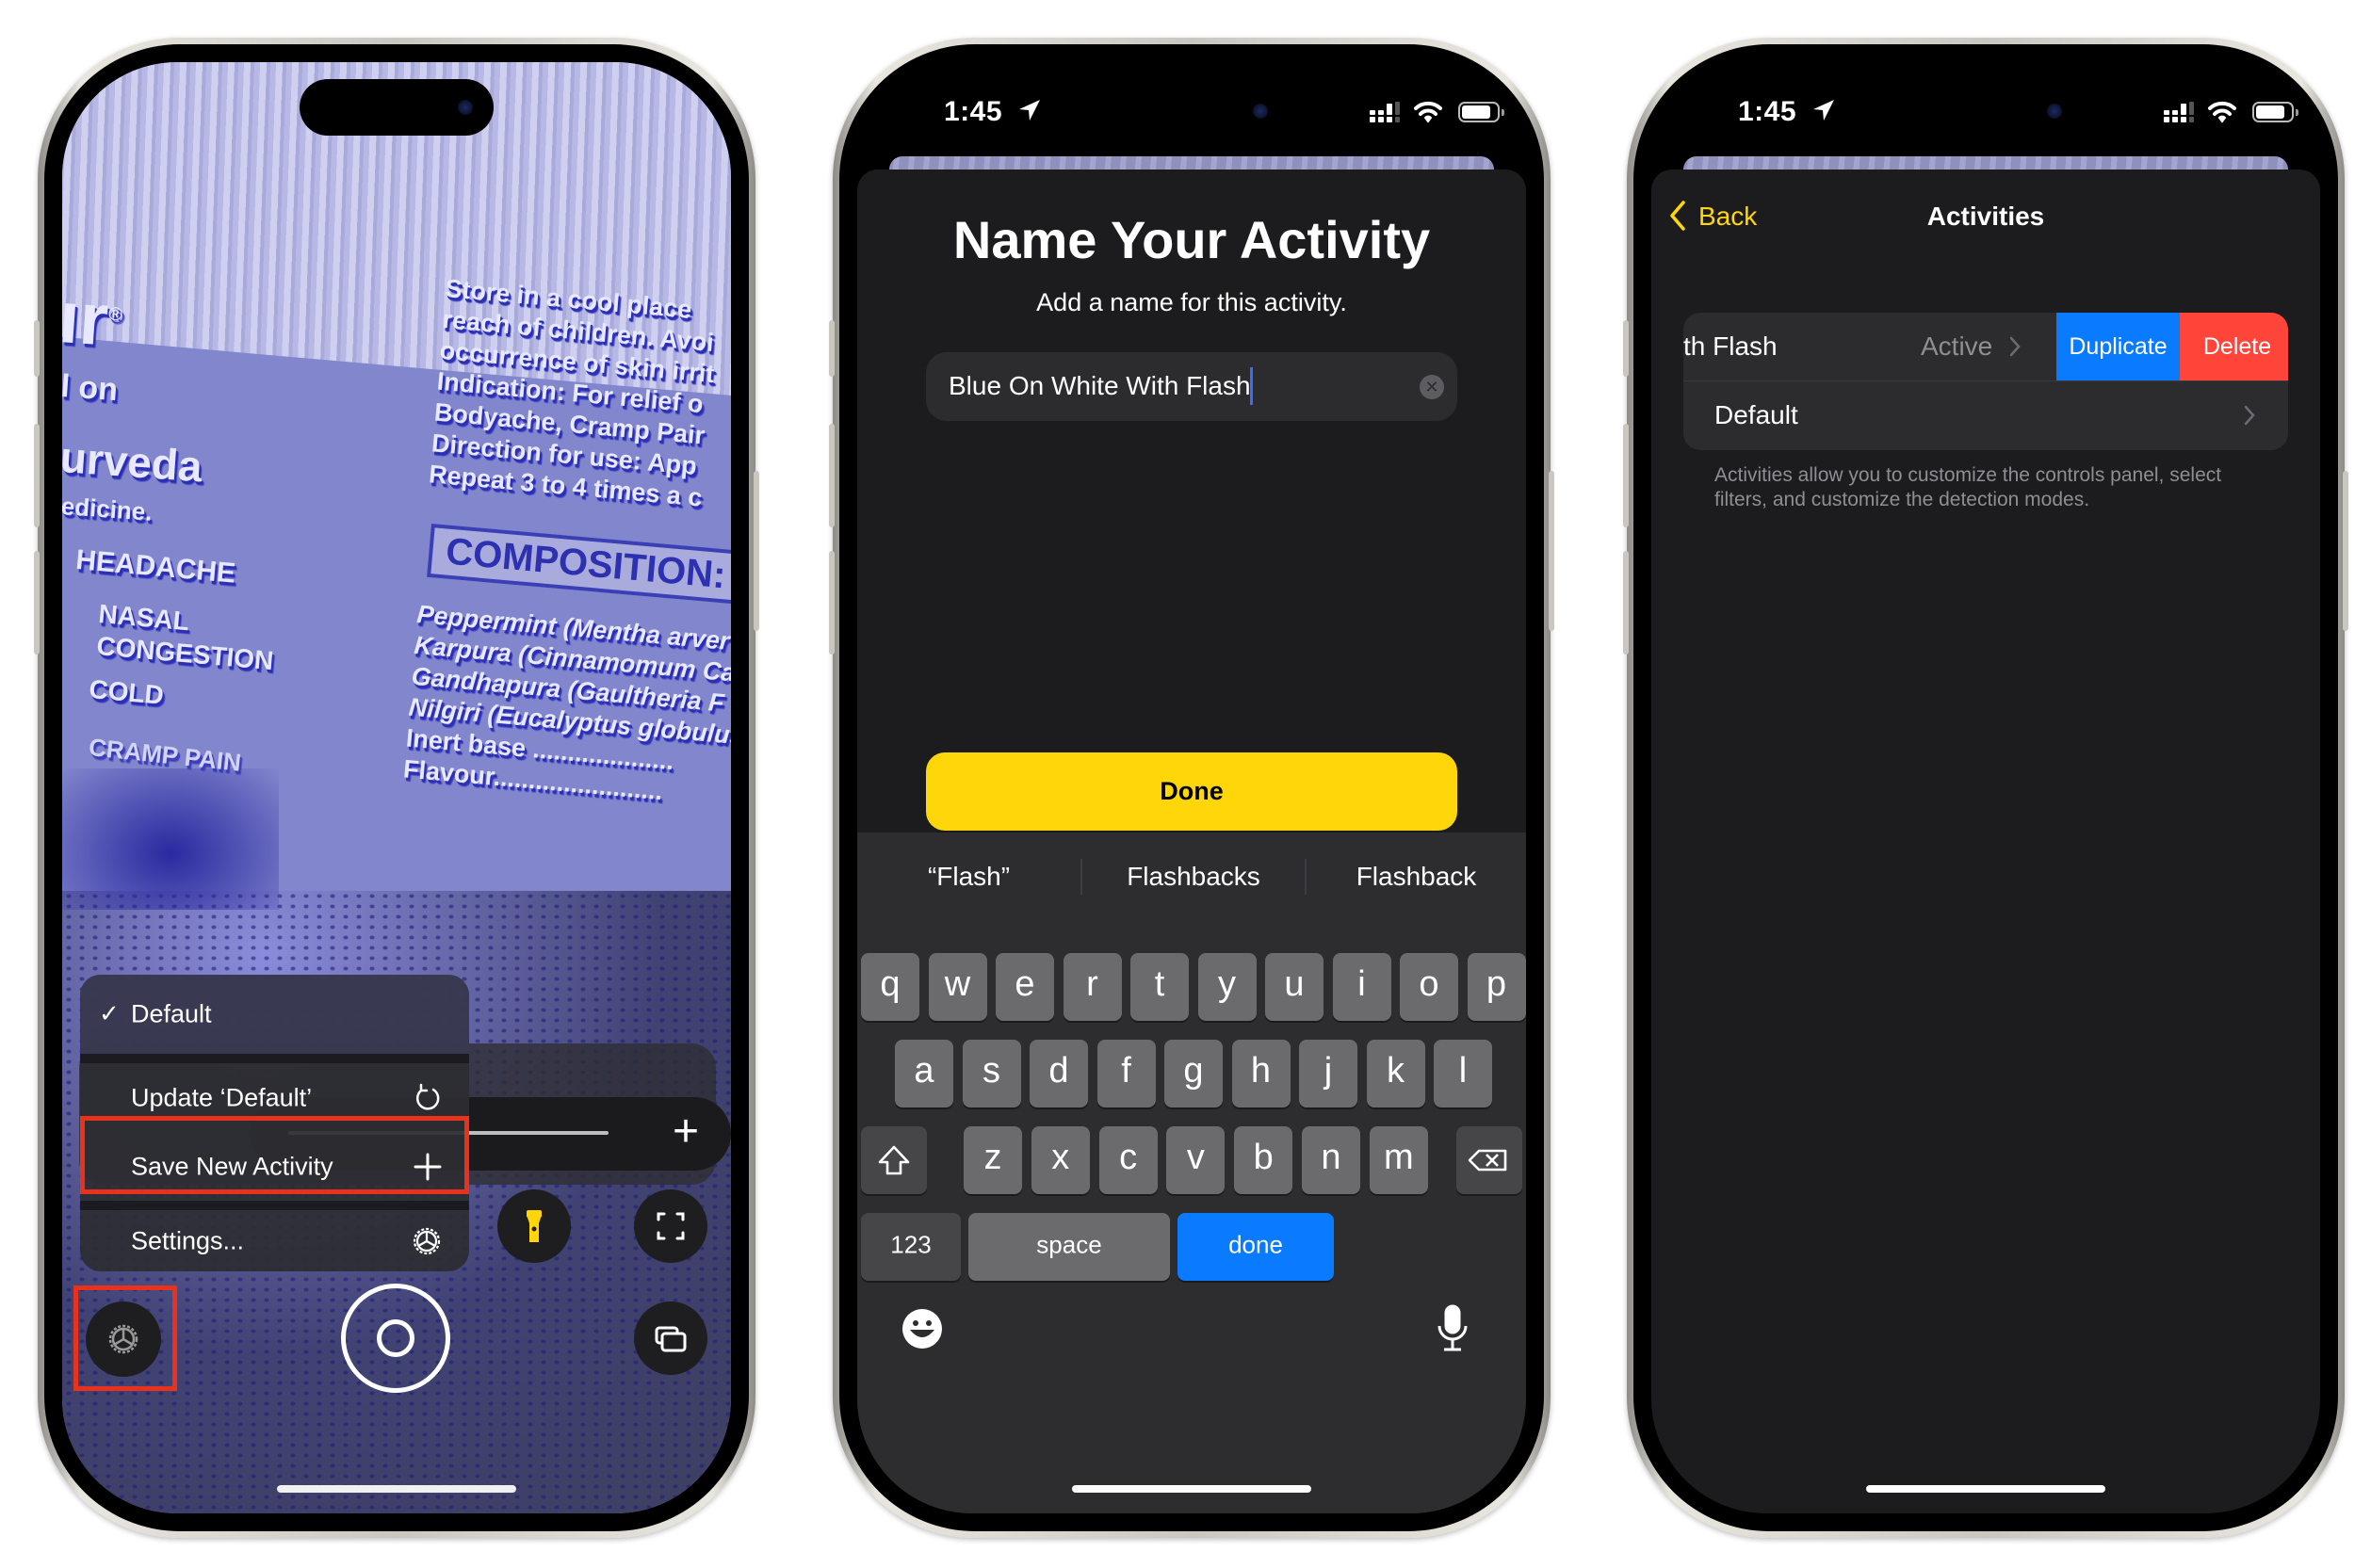 The image size is (2371, 1568). What do you see at coordinates (1191, 239) in the screenshot?
I see `sheet-title: Name Your Activity` at bounding box center [1191, 239].